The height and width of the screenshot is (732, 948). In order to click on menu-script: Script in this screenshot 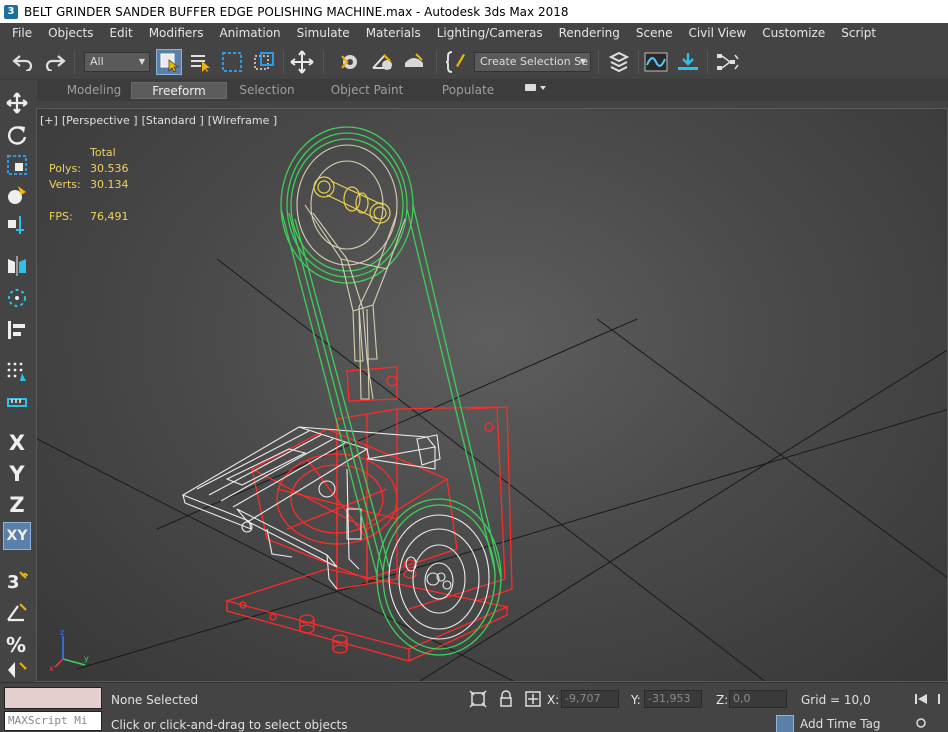, I will do `click(858, 33)`.